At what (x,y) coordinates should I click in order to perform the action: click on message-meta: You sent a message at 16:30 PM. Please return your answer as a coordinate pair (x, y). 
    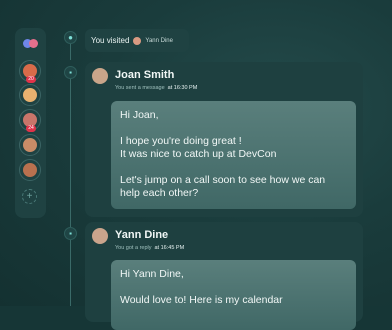
    Looking at the image, I should click on (156, 88).